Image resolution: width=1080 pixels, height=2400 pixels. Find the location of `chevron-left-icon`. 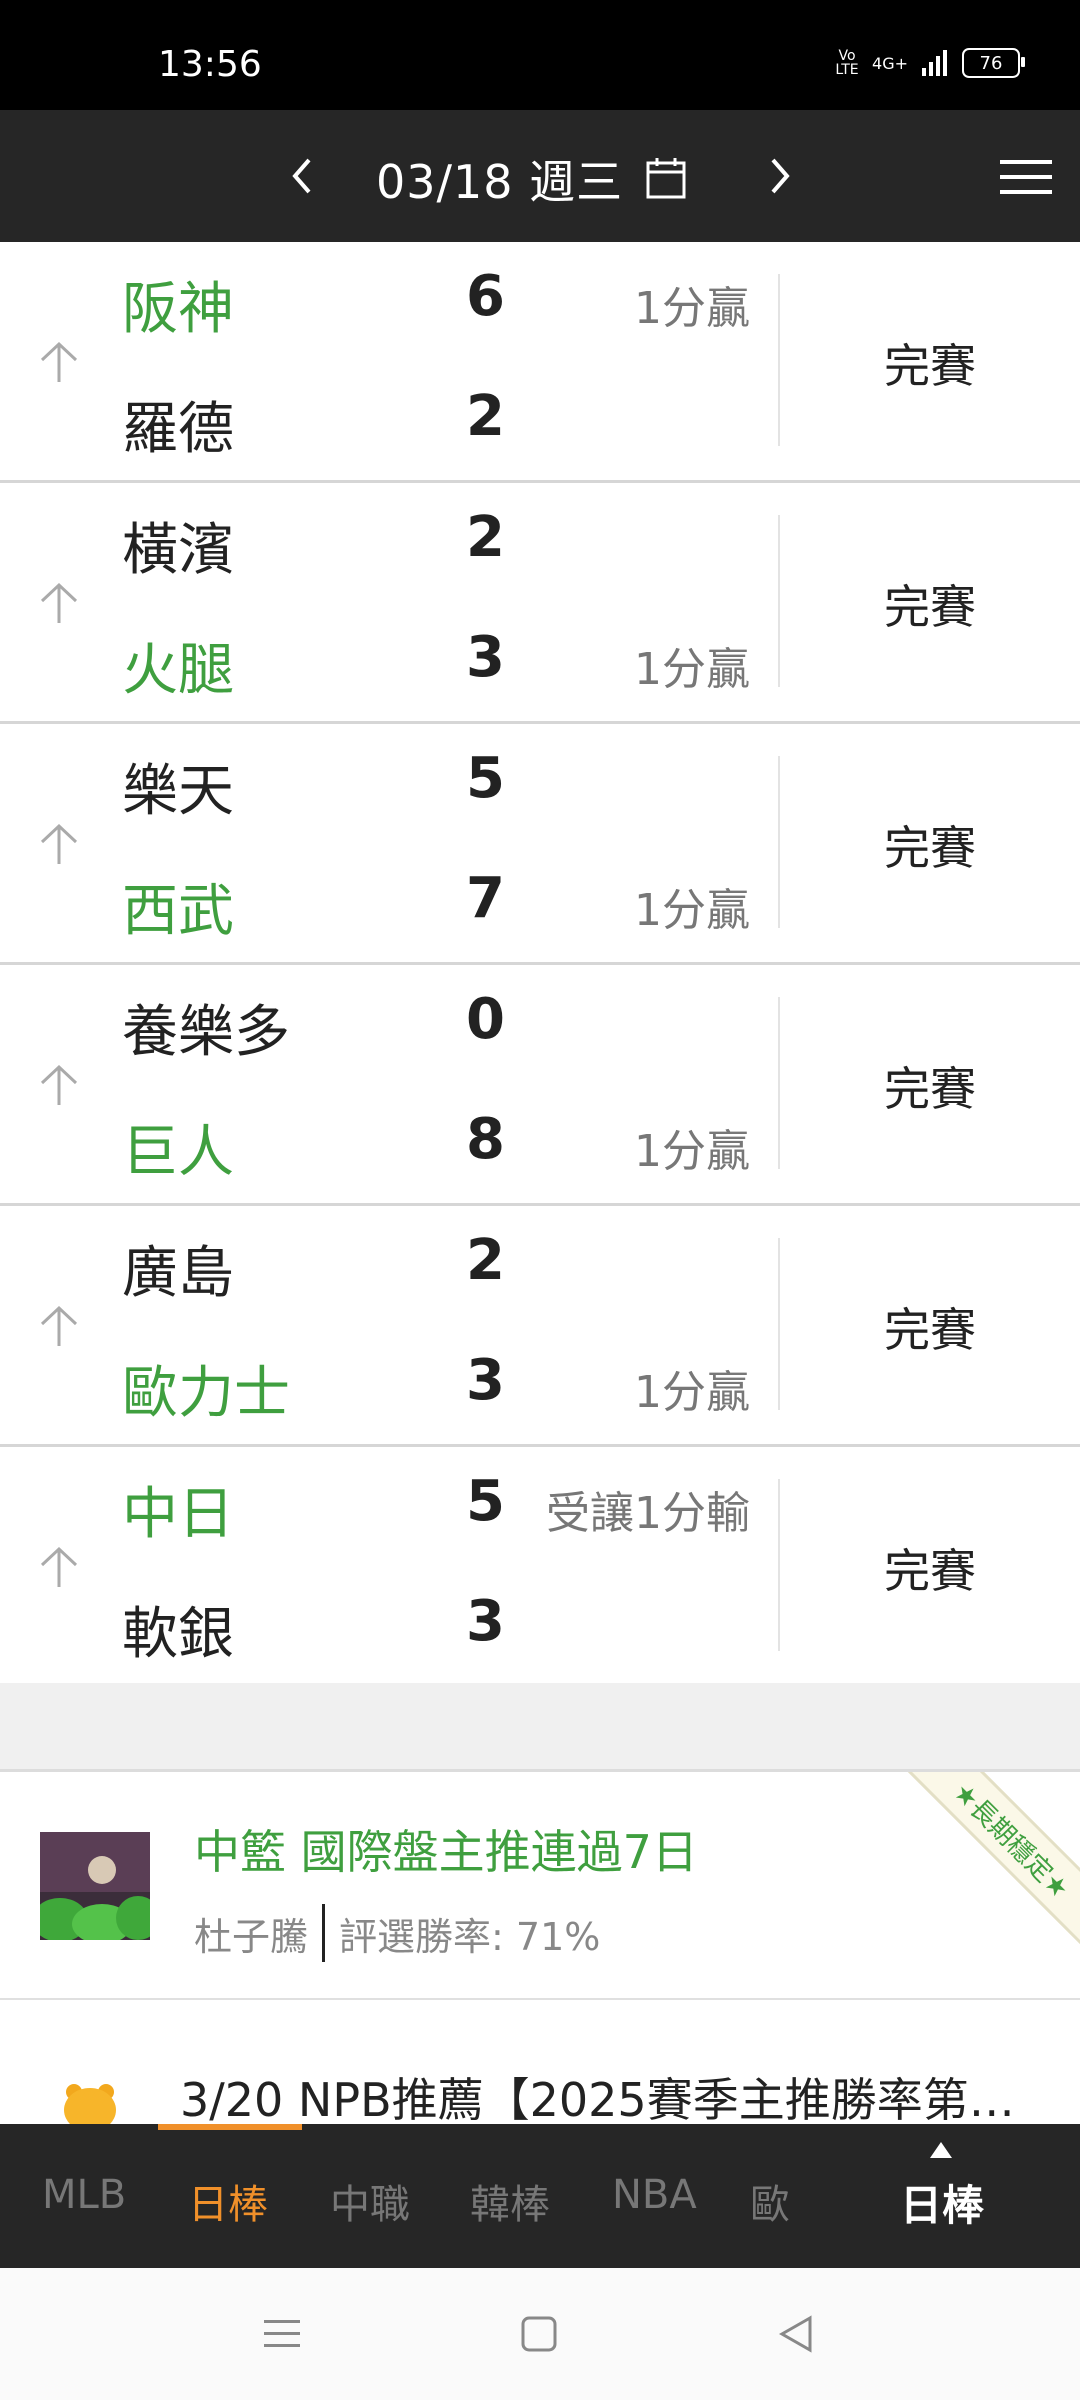

chevron-left-icon is located at coordinates (301, 176).